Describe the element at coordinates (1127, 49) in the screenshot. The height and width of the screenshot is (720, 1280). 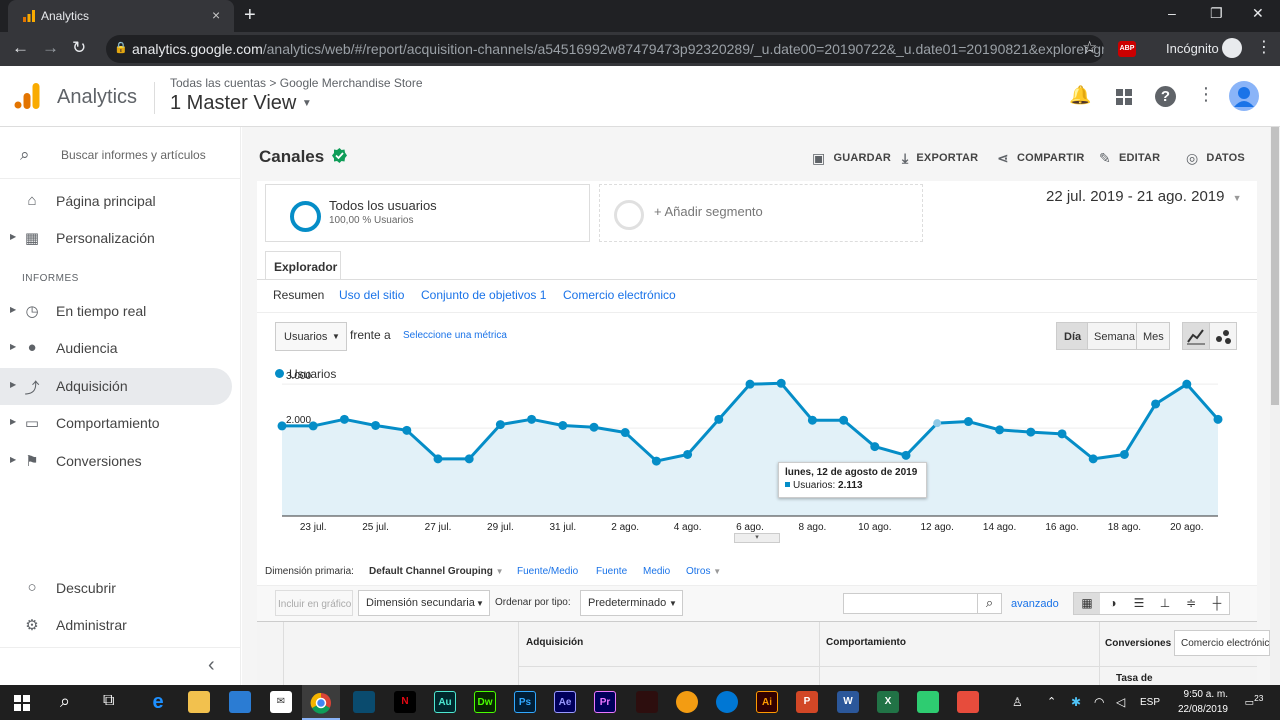
I see `adblock-extension-icon: ABP` at that location.